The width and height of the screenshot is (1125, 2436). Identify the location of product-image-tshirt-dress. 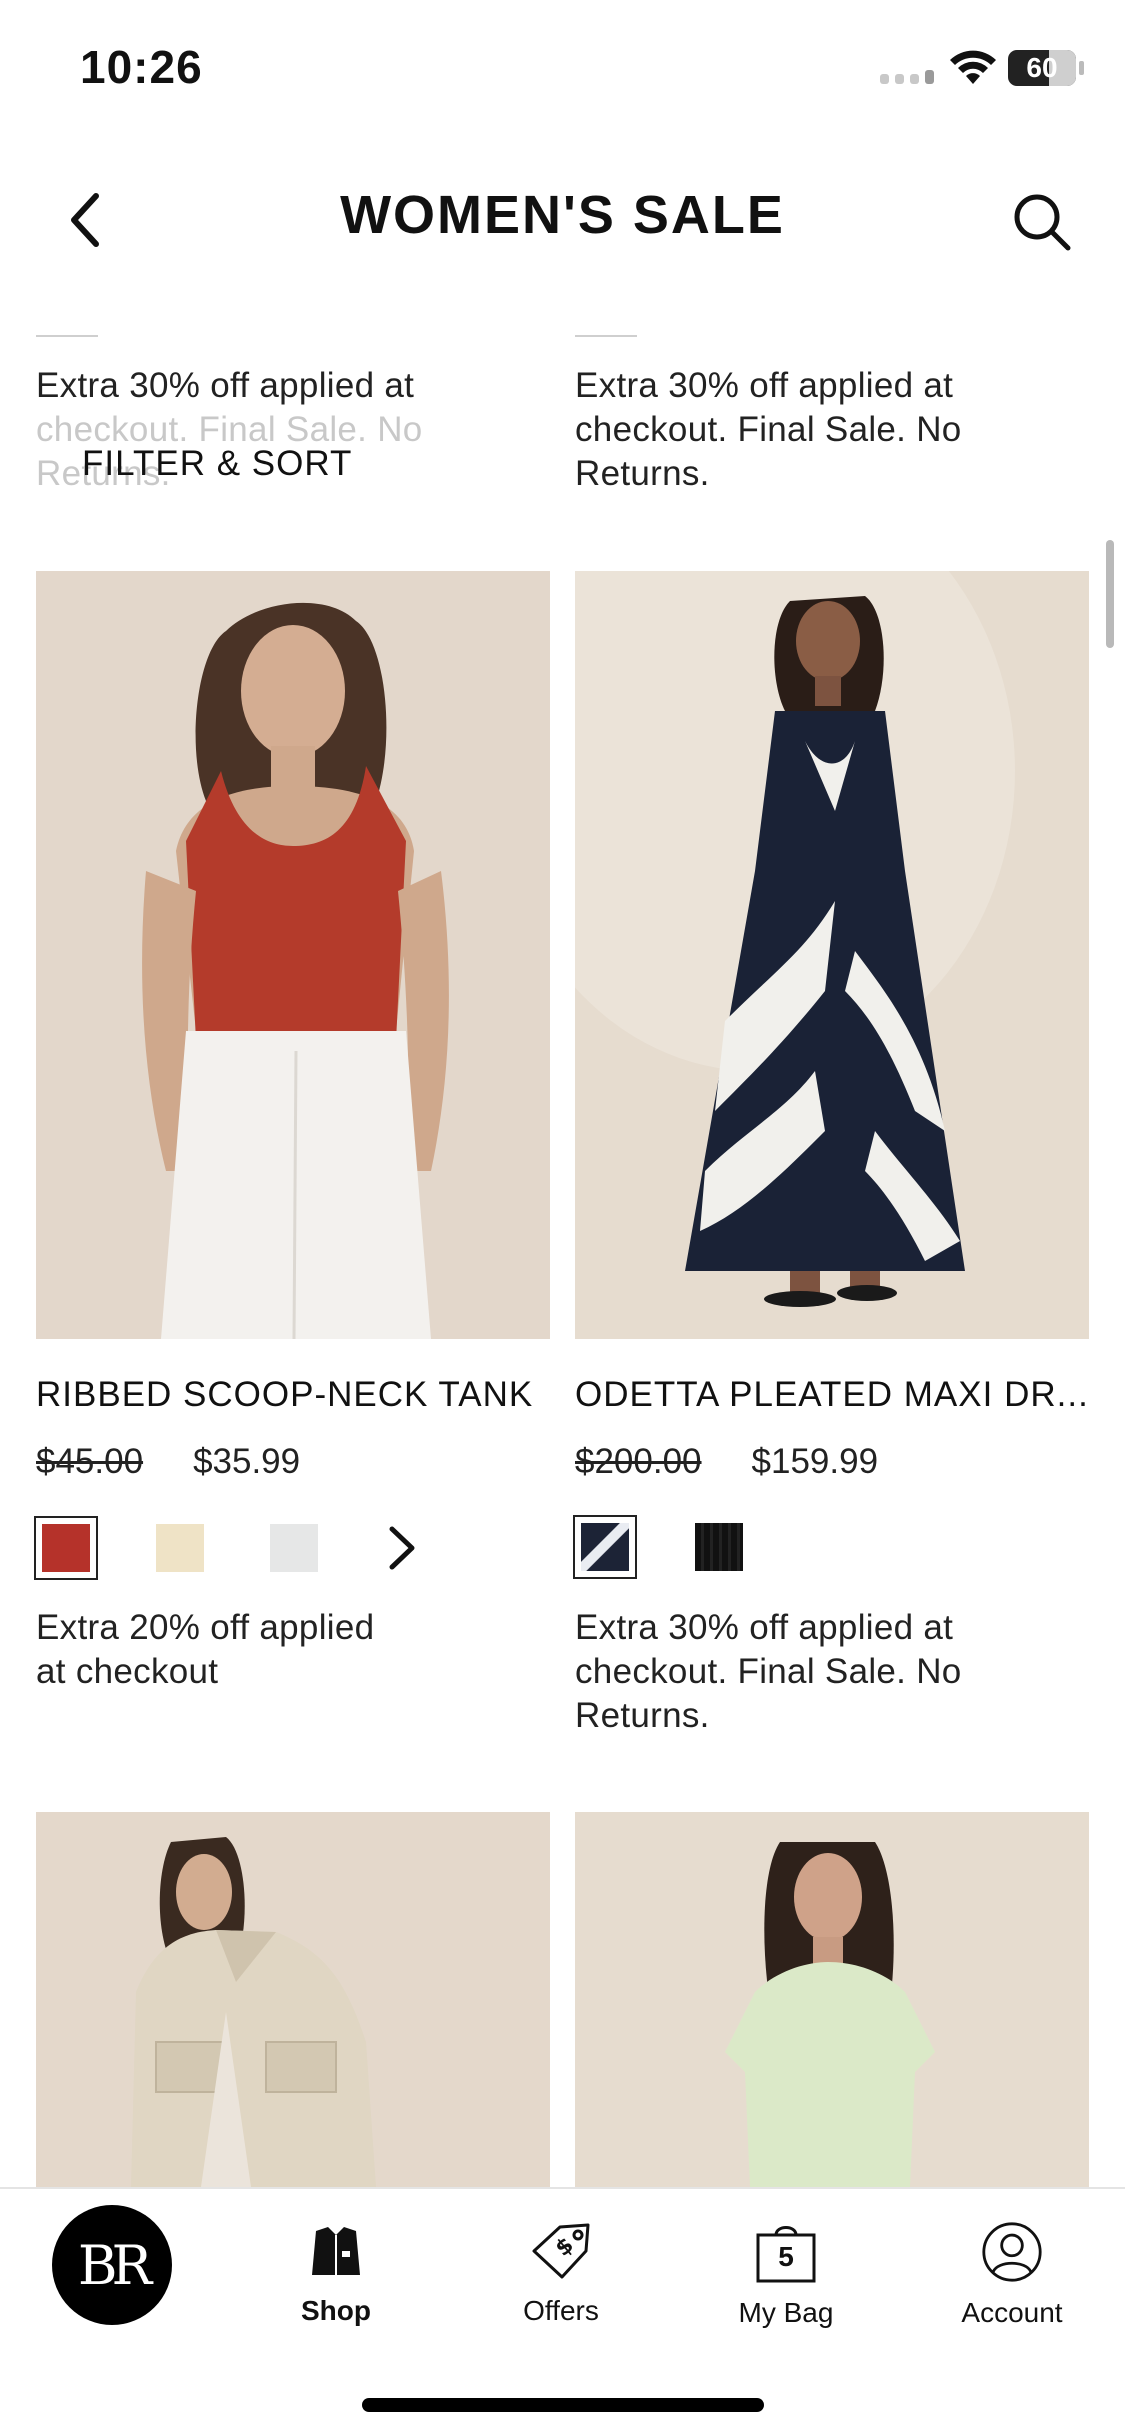
(832, 1999).